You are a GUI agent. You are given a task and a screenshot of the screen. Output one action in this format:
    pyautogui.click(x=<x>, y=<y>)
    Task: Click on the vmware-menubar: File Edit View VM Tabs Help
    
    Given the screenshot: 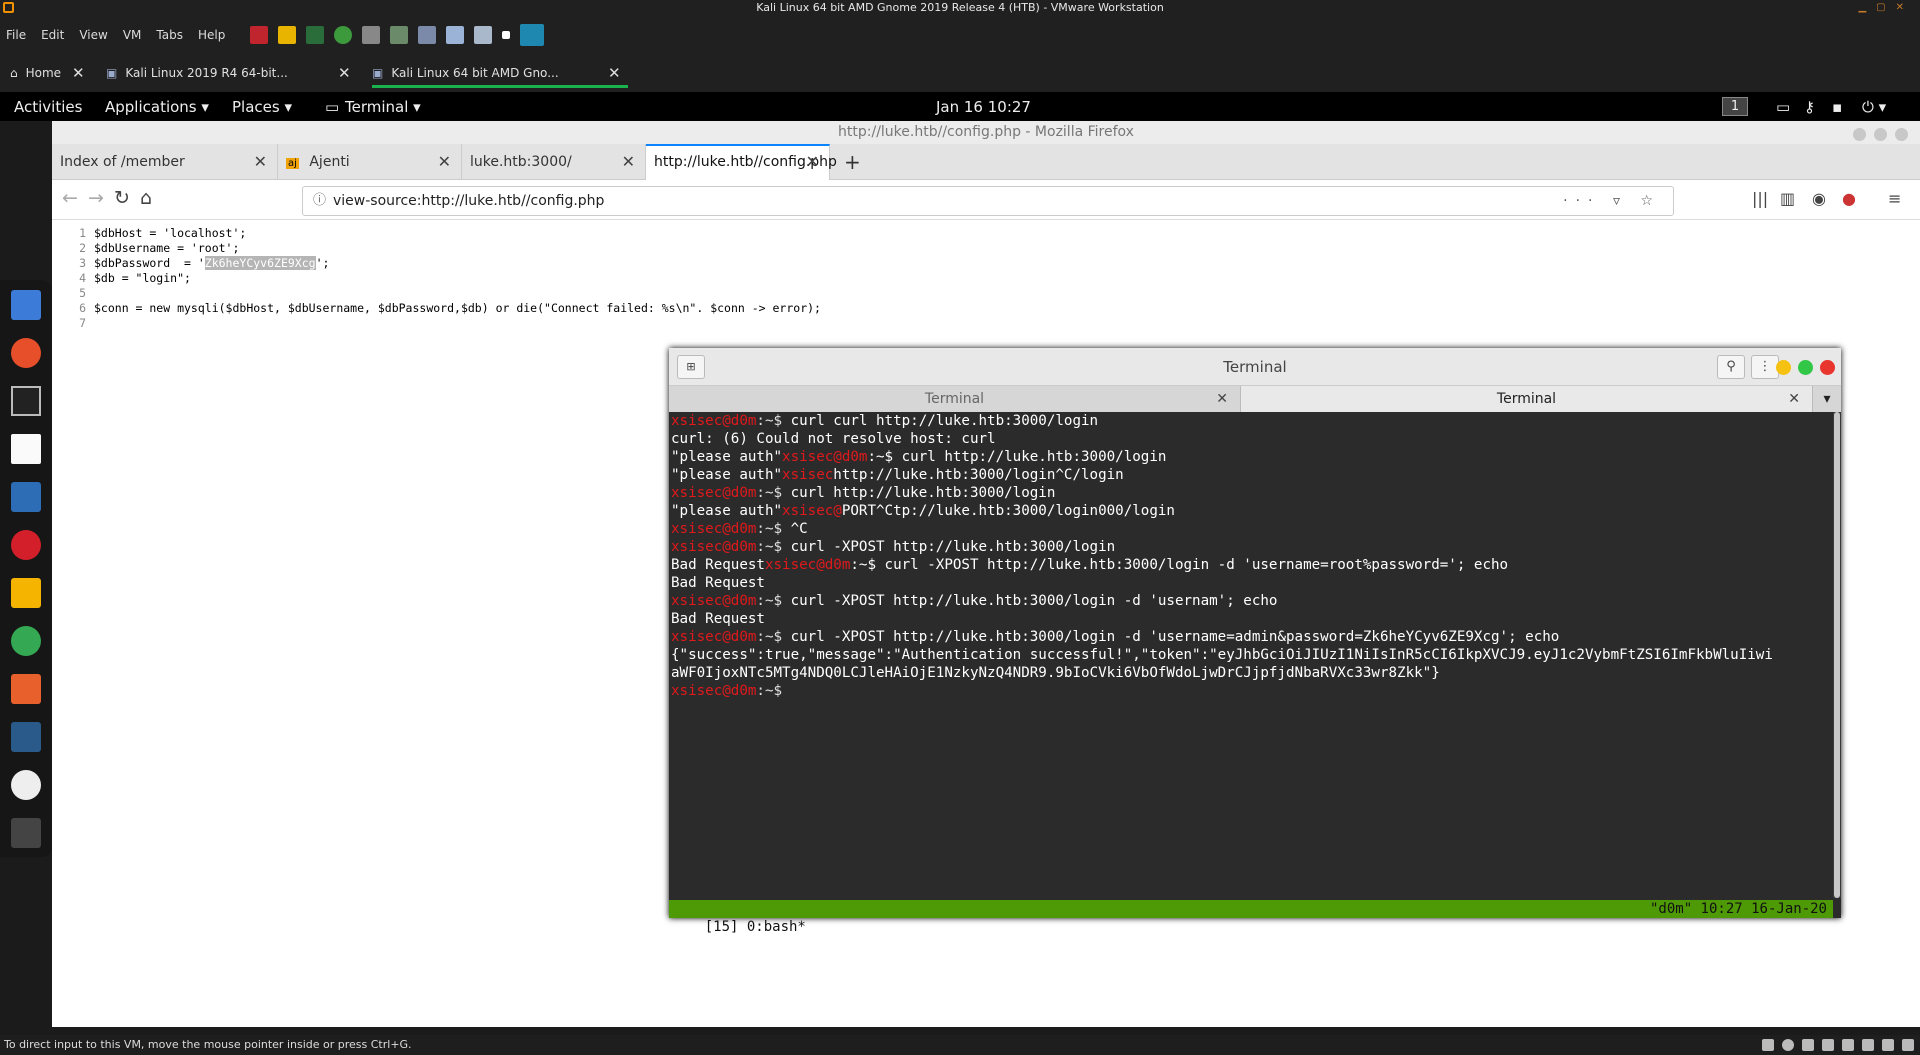 What is the action you would take?
    pyautogui.click(x=960, y=35)
    